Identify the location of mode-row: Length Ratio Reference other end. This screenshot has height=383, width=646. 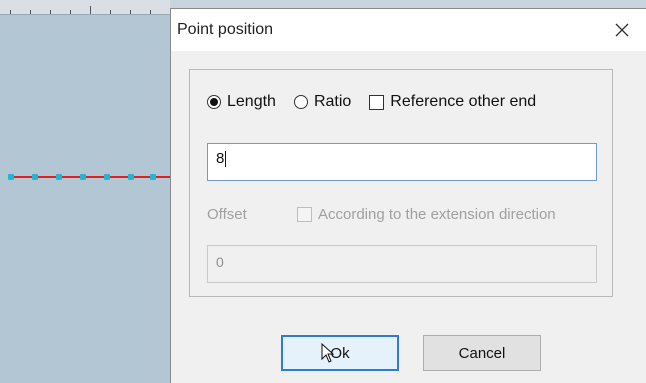
(380, 102).